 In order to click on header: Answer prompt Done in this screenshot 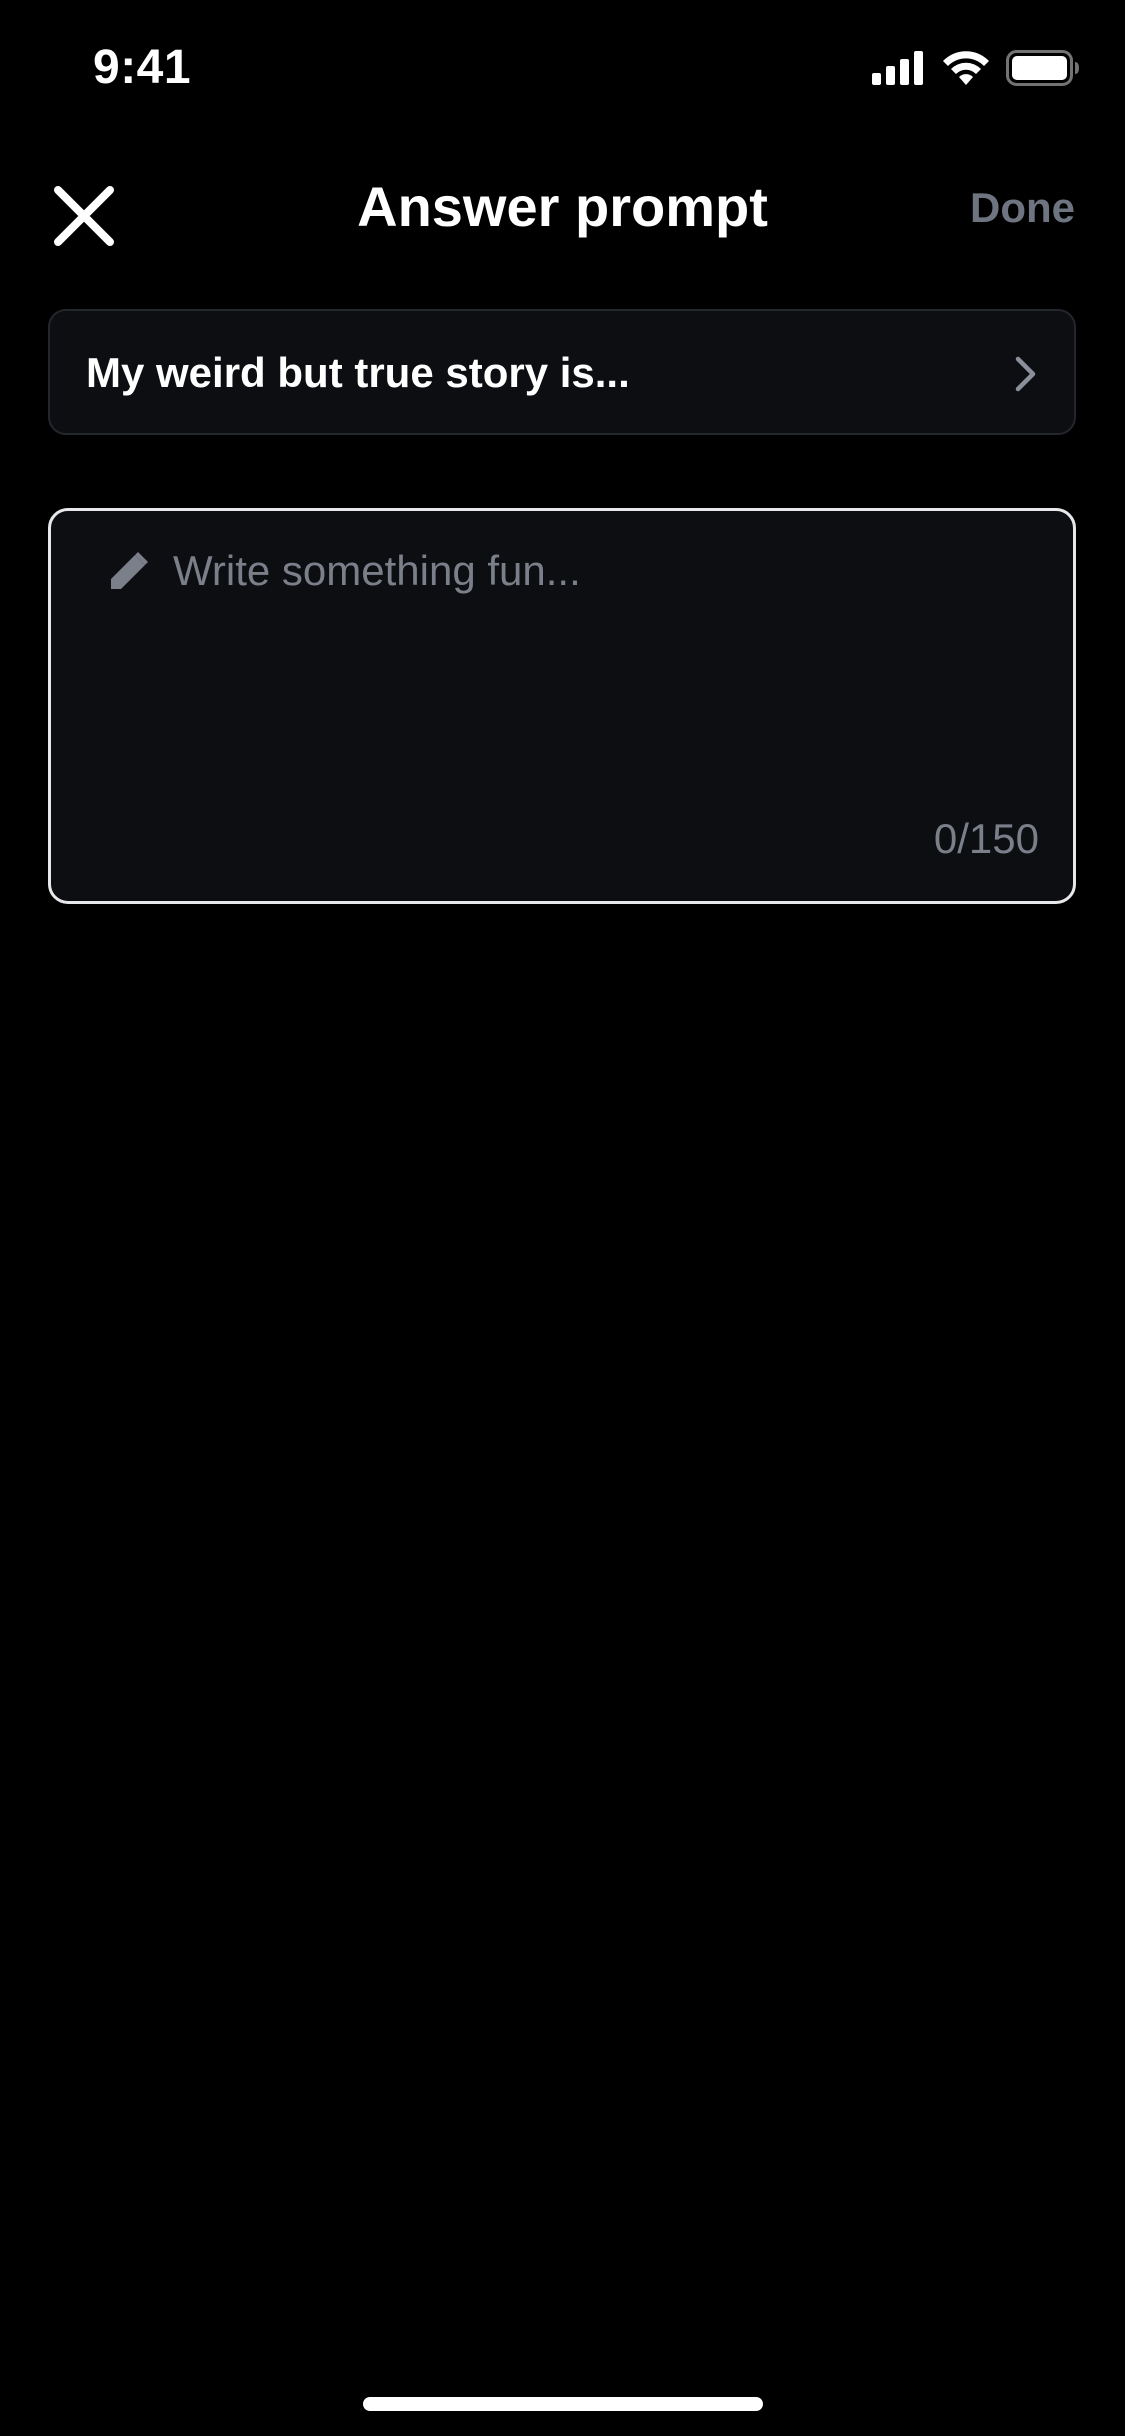, I will do `click(562, 215)`.